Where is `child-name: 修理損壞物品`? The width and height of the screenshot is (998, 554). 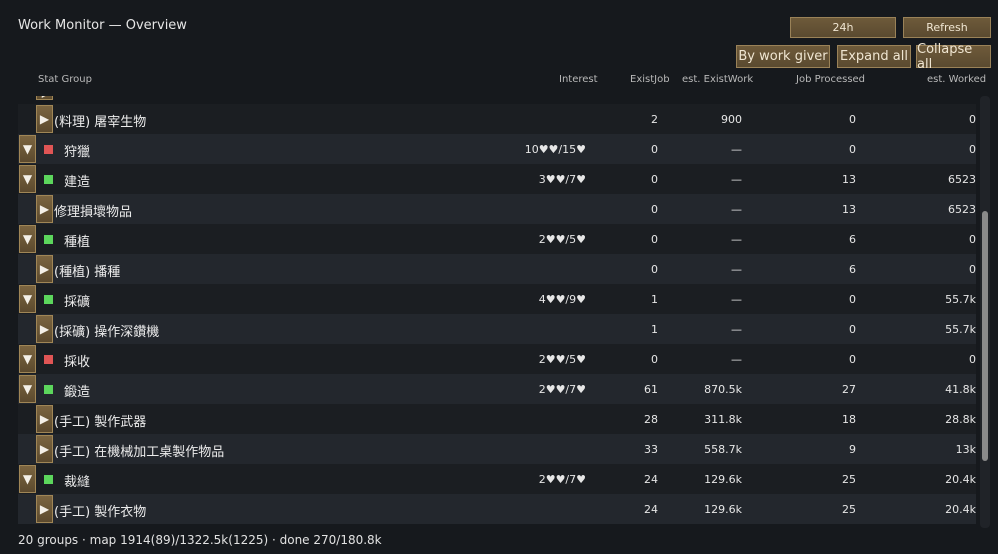 child-name: 修理損壞物品 is located at coordinates (93, 212).